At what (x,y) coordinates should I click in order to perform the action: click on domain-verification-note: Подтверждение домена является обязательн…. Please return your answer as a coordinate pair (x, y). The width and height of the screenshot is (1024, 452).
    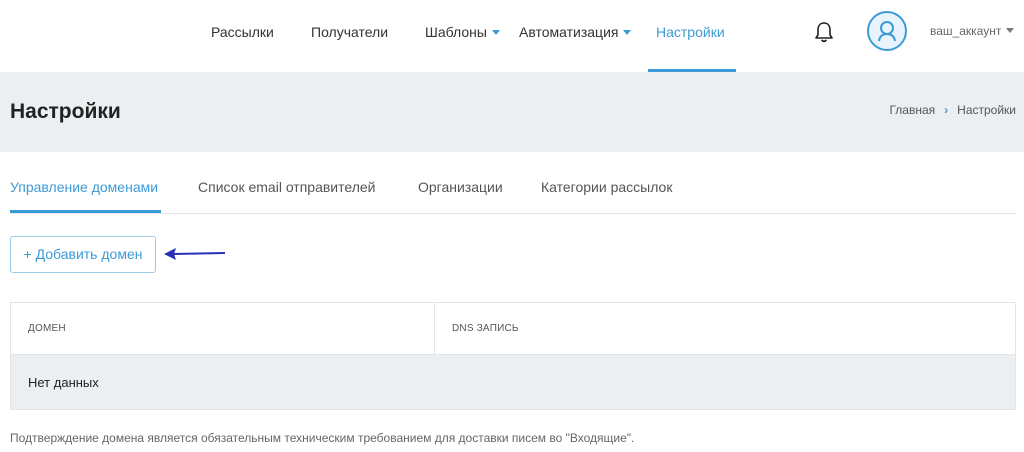
    Looking at the image, I should click on (322, 438).